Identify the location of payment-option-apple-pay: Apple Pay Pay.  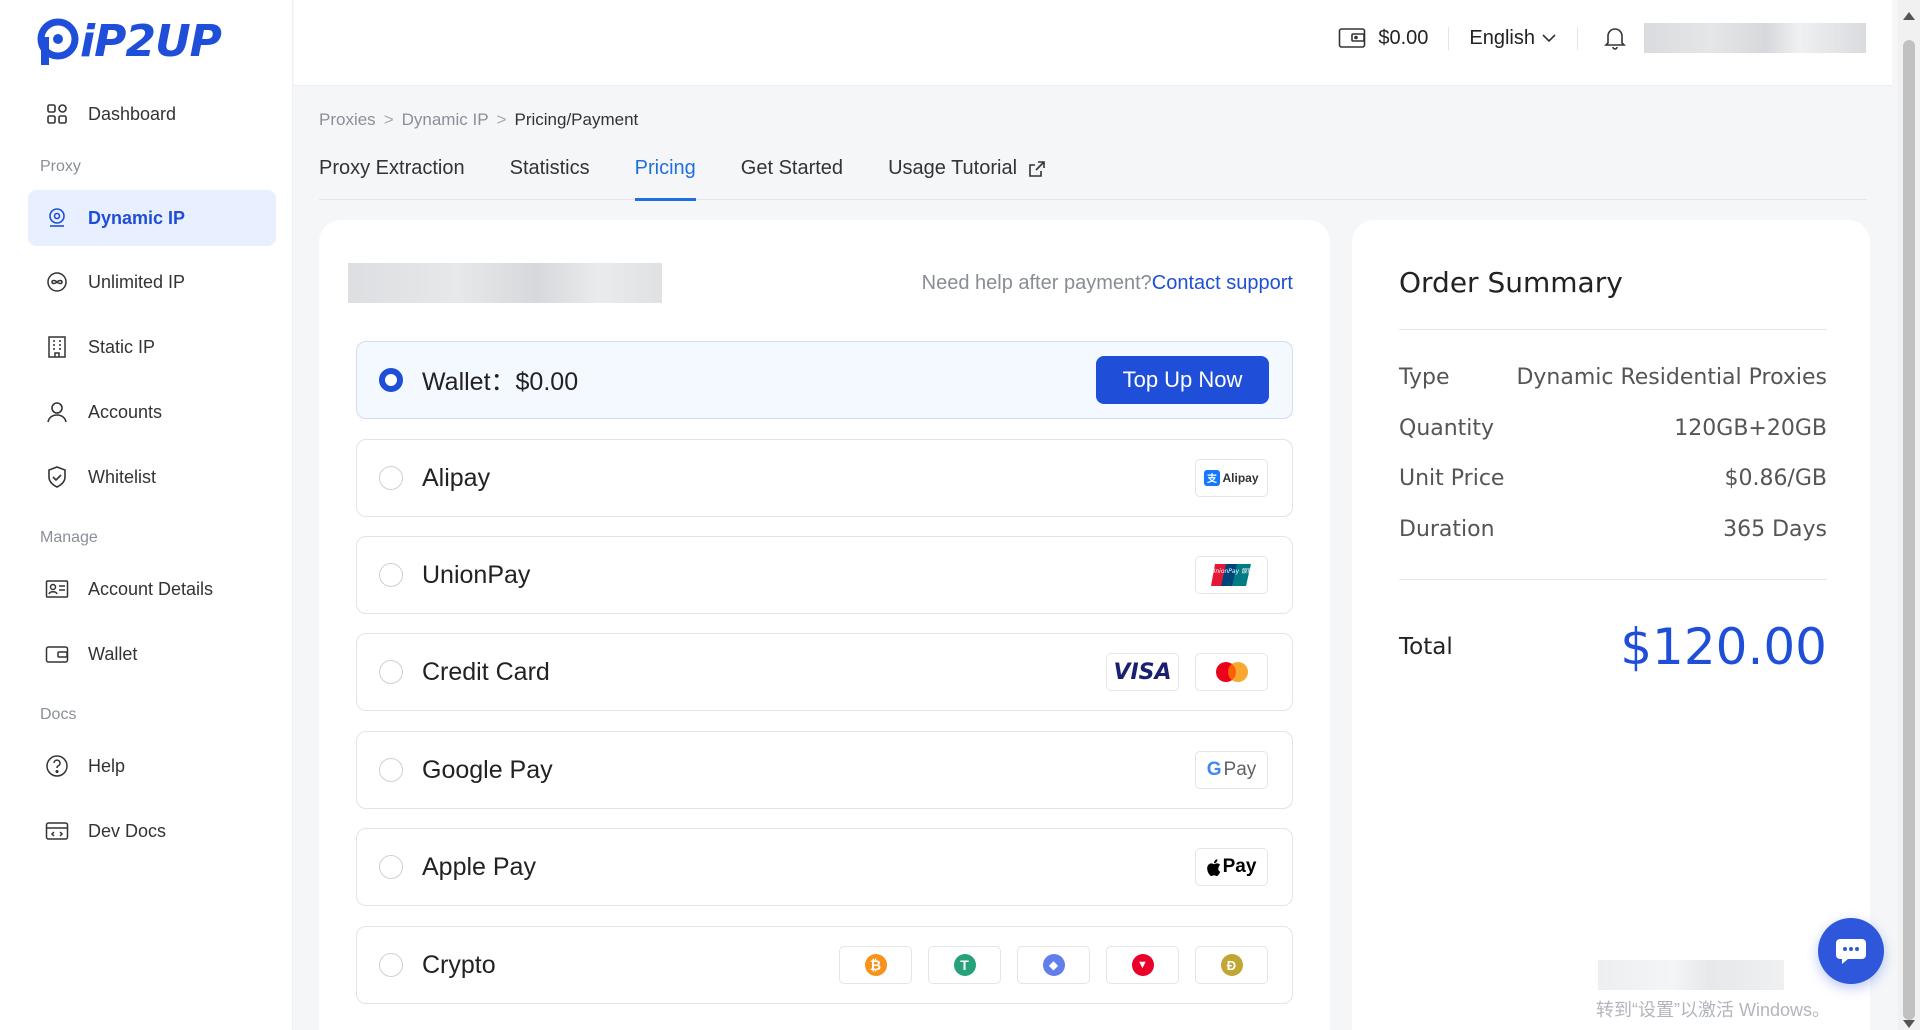
(824, 867).